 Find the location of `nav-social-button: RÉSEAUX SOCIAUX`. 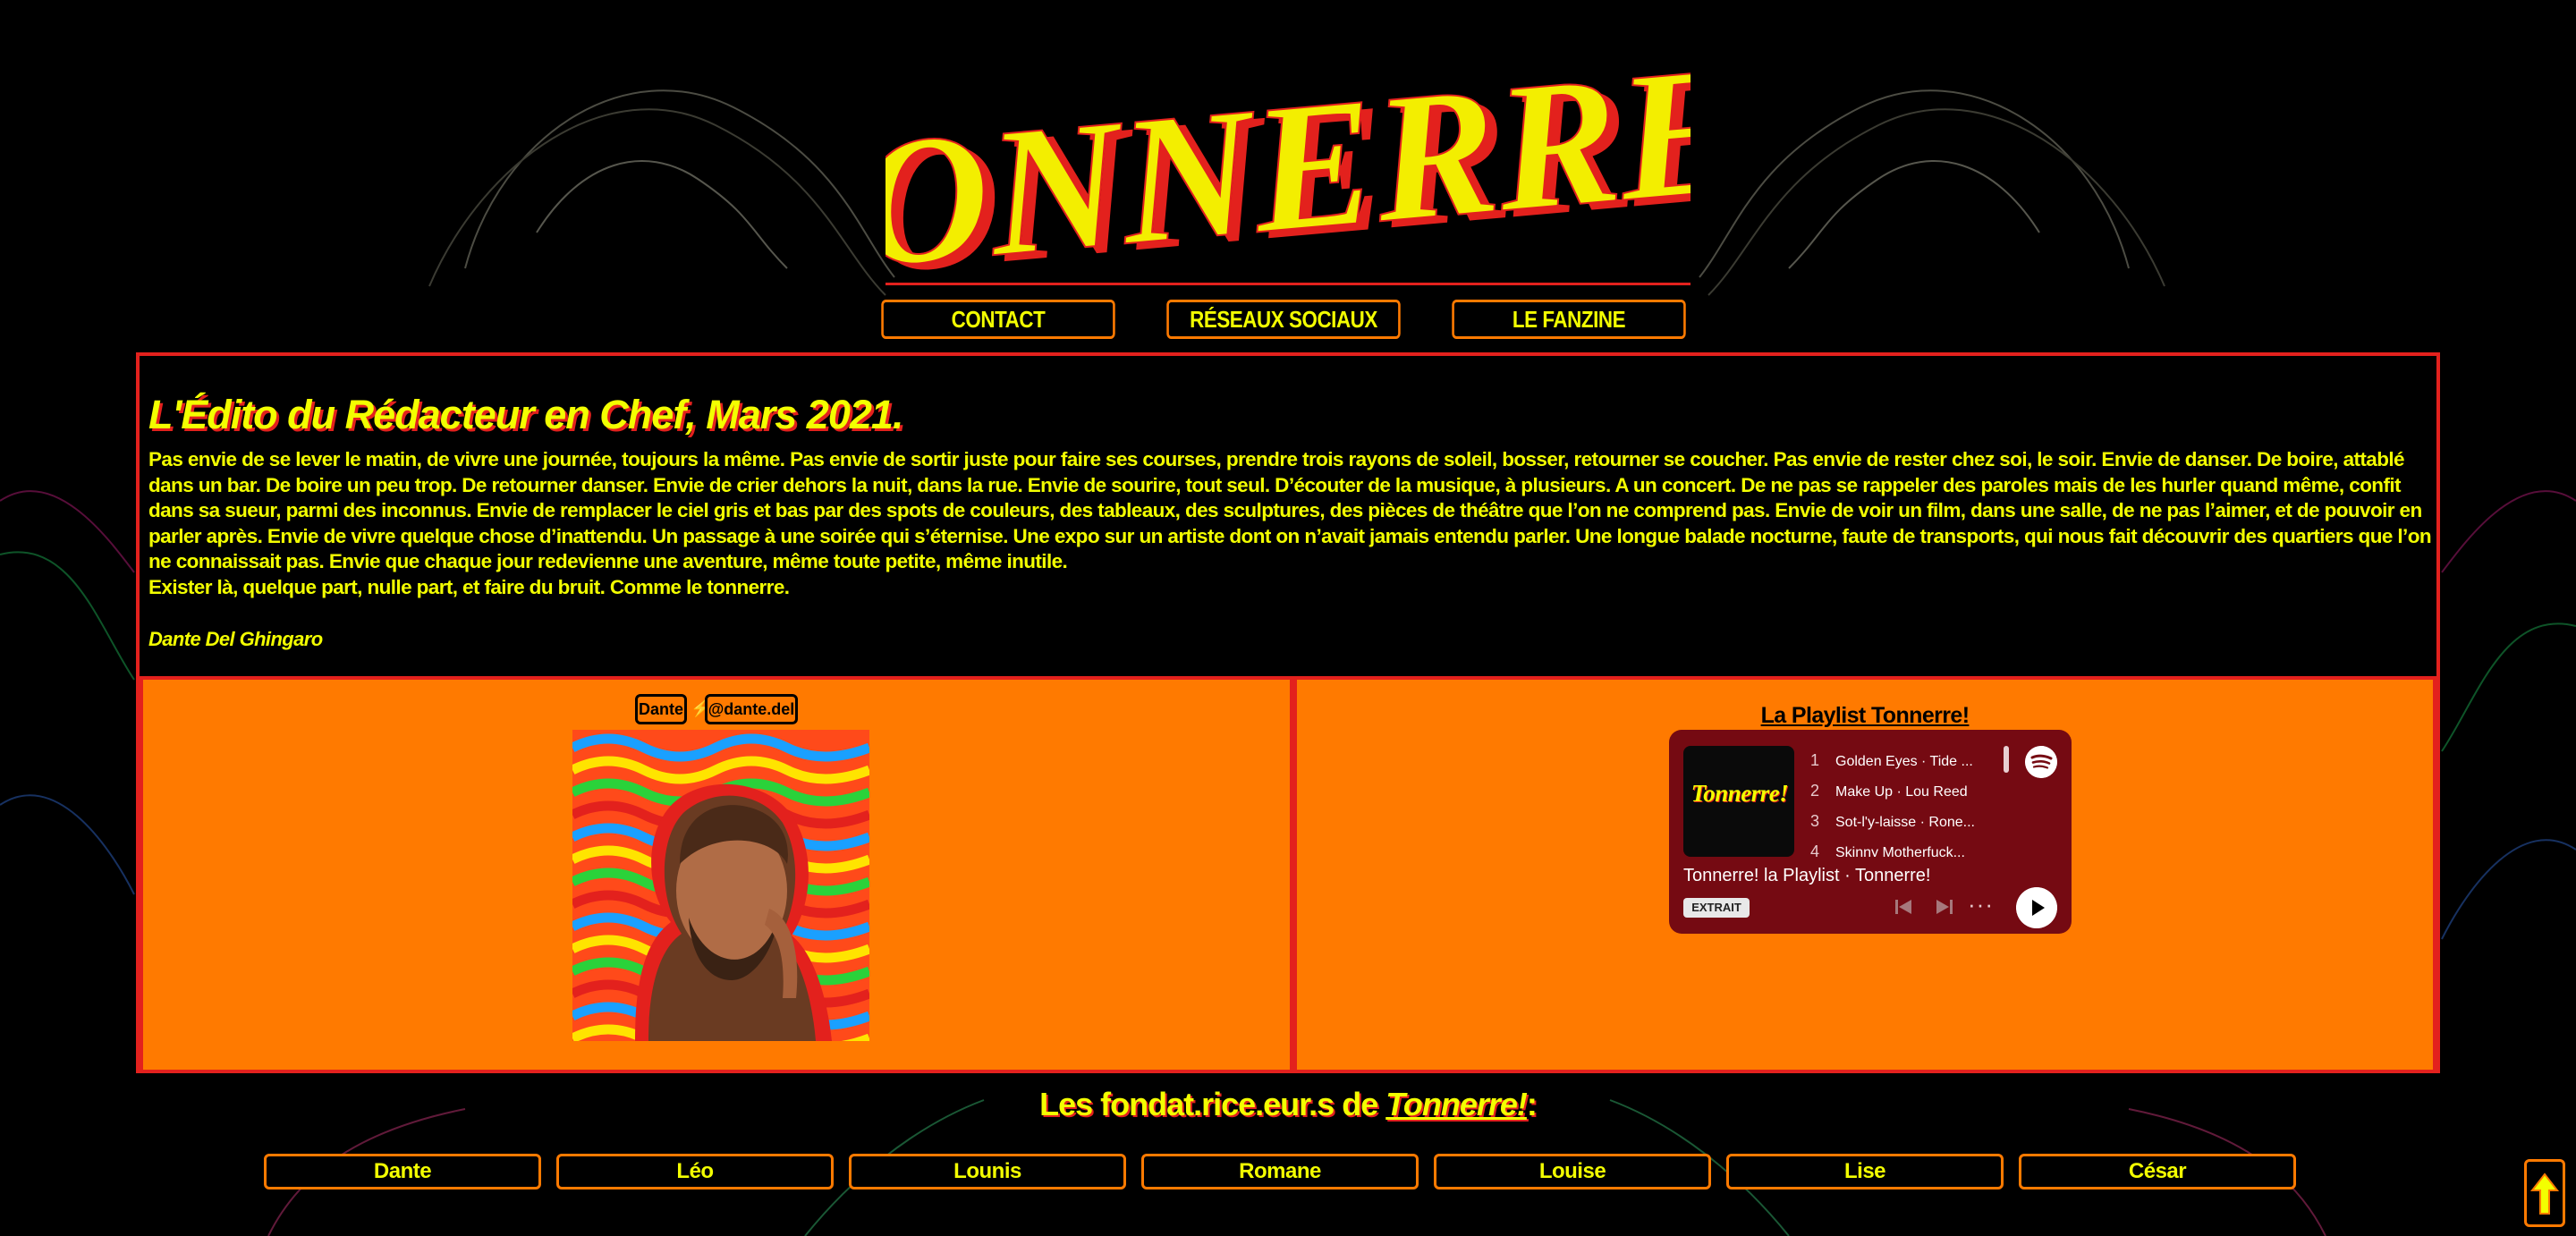

nav-social-button: RÉSEAUX SOCIAUX is located at coordinates (1283, 319).